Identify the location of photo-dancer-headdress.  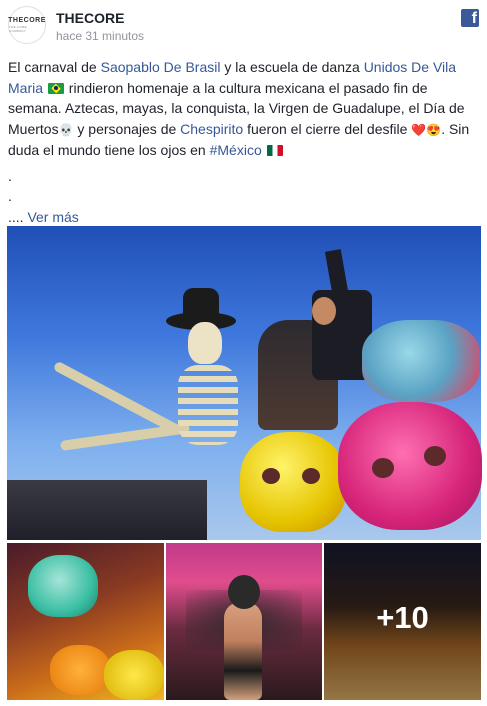
(244, 592).